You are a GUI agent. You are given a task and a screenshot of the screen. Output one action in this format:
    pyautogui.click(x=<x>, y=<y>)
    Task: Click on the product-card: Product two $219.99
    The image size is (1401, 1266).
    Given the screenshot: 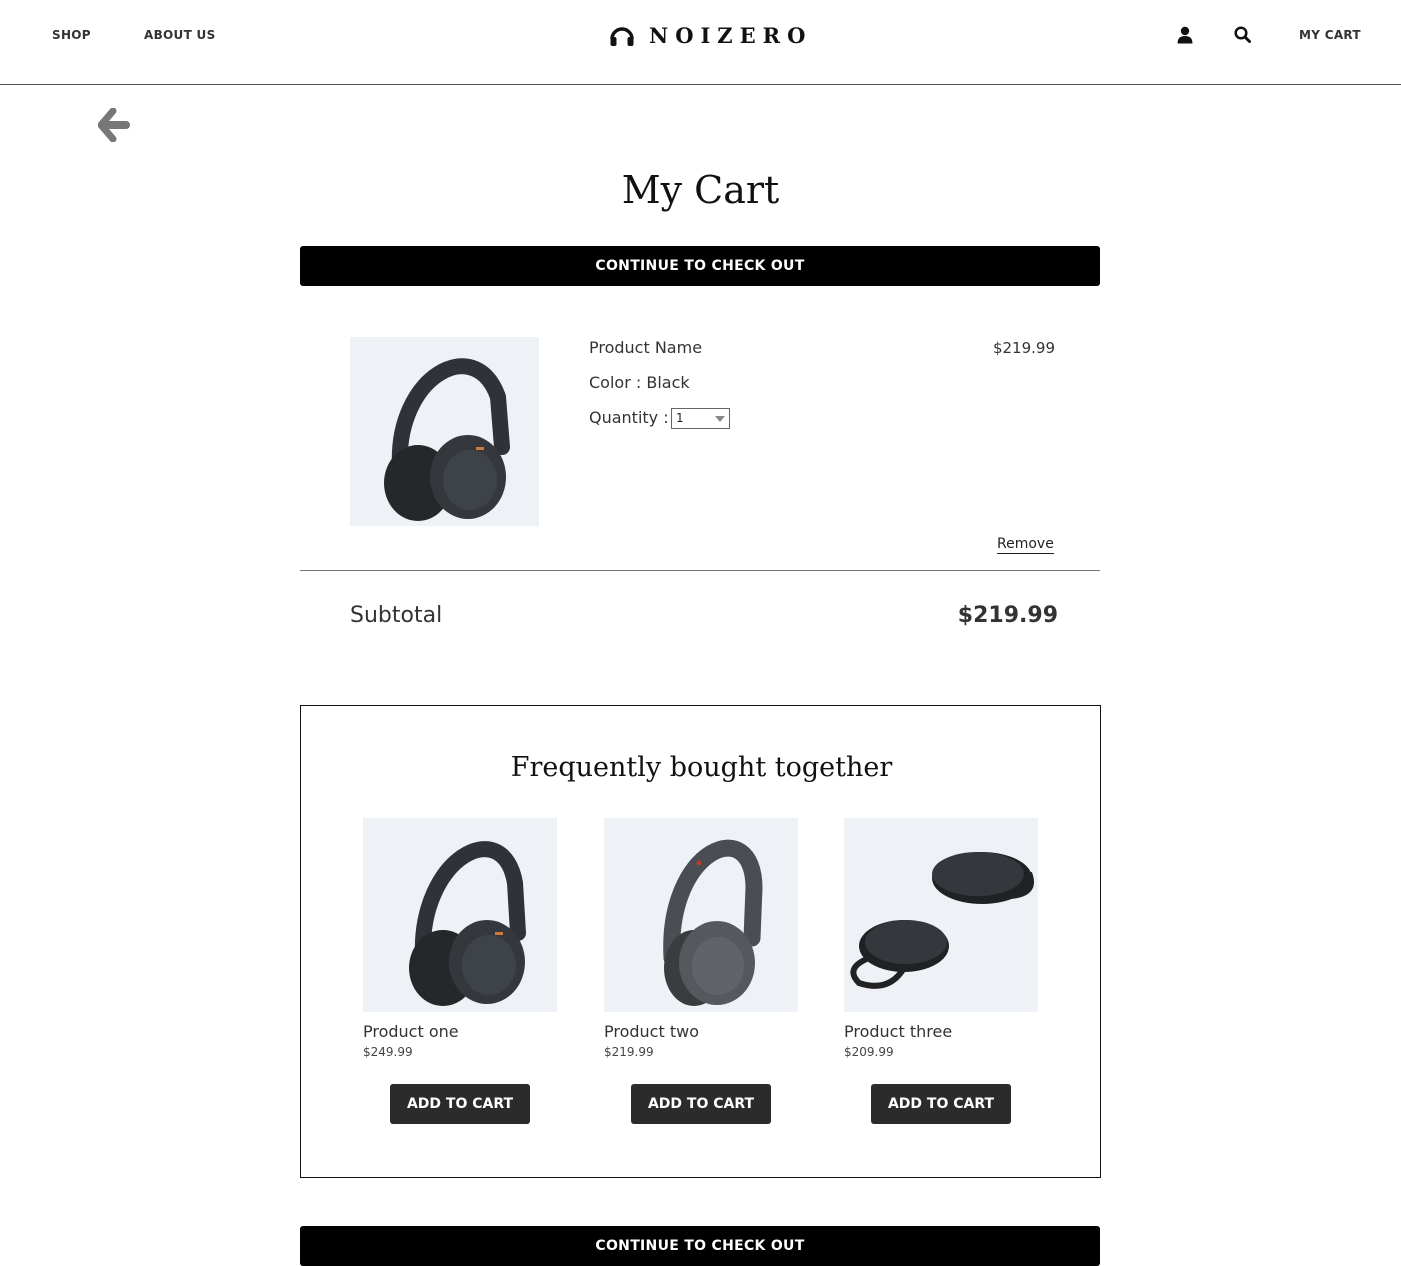 What is the action you would take?
    pyautogui.click(x=701, y=938)
    